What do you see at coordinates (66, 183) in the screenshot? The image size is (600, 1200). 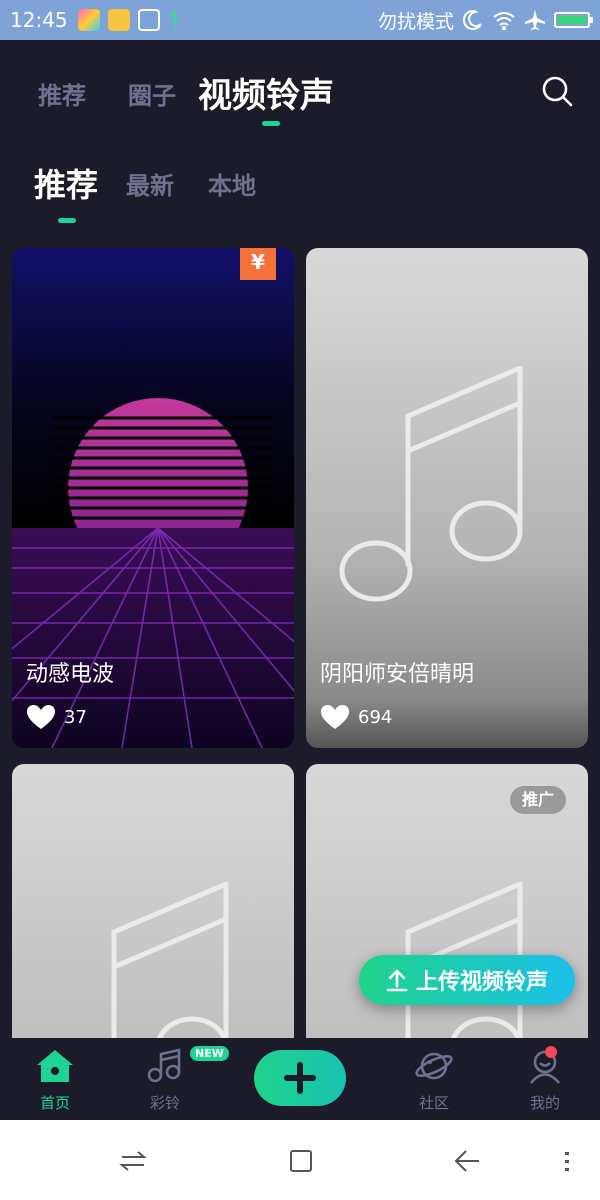 I see `subtab-recommend: 推荐` at bounding box center [66, 183].